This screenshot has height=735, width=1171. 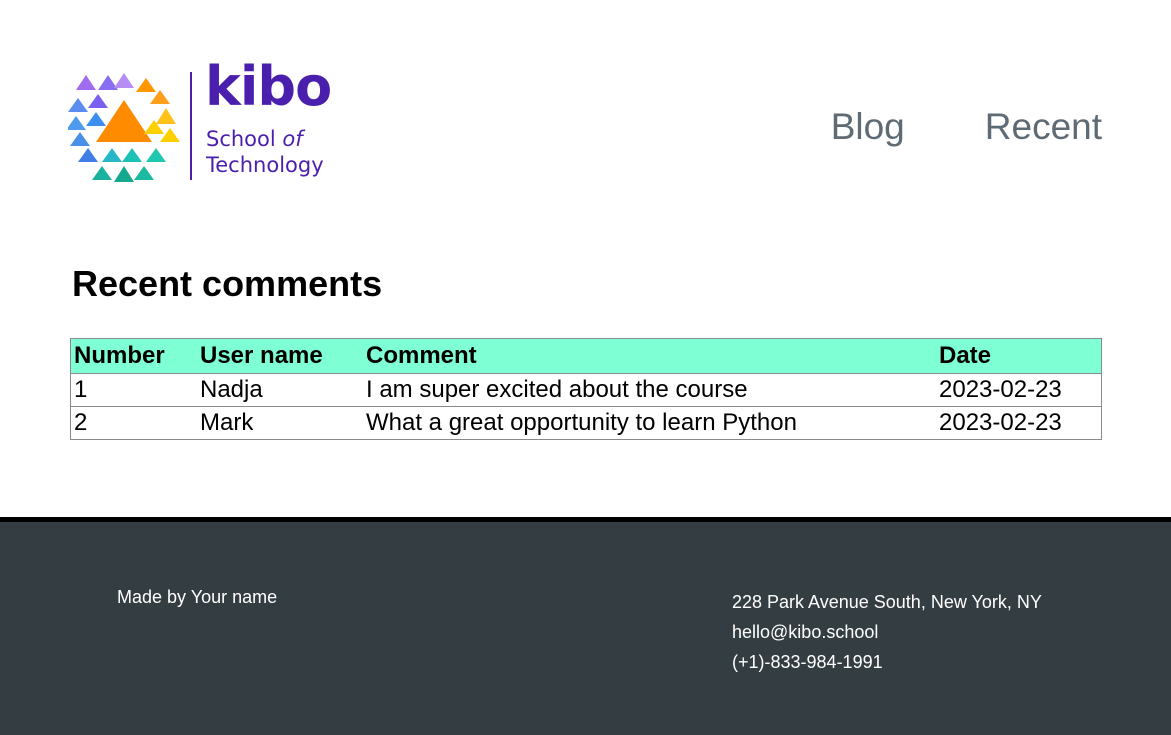 I want to click on logo-line-technology: Technology, so click(x=265, y=165).